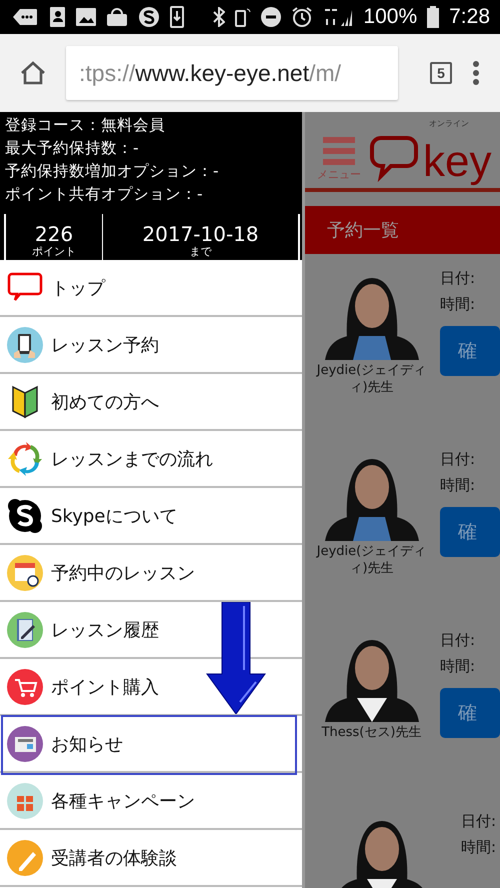 Image resolution: width=500 pixels, height=888 pixels. Describe the element at coordinates (371, 732) in the screenshot. I see `teacher-name: Thess(セス)先生` at that location.